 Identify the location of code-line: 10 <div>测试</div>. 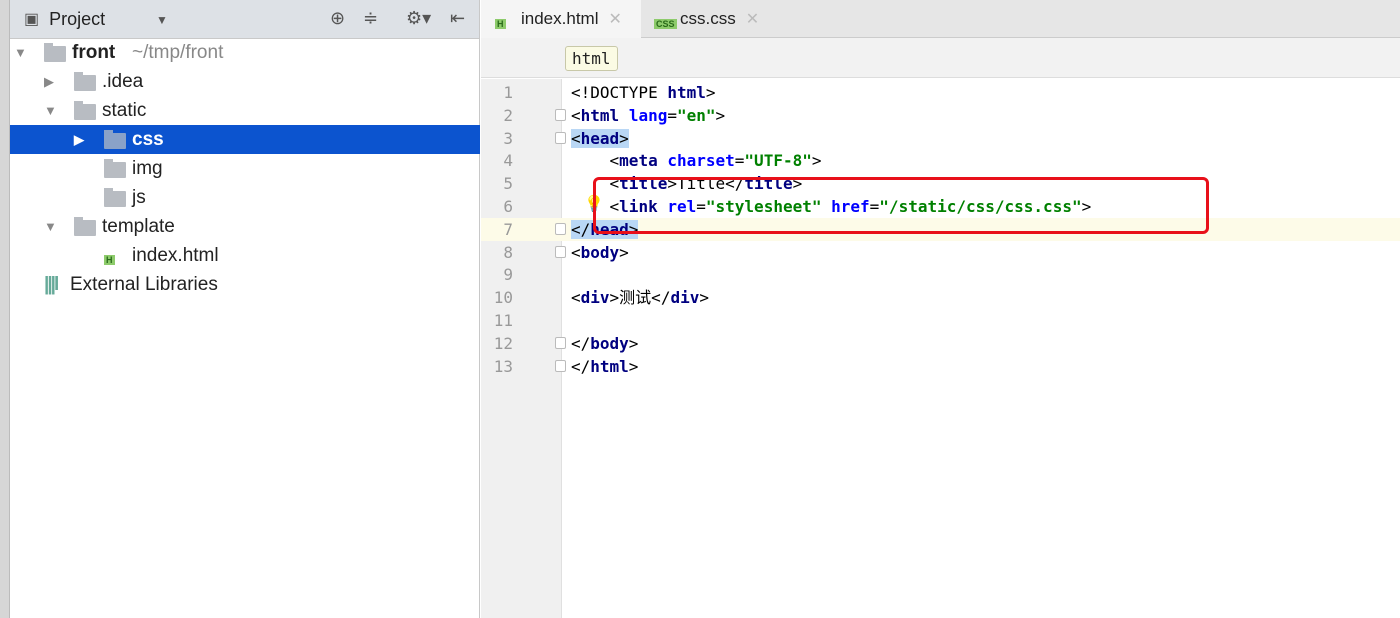
(940, 297).